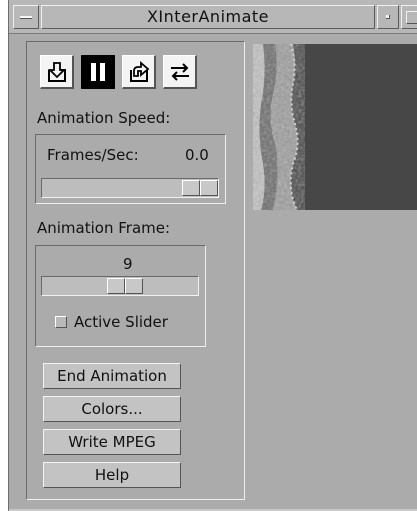 This screenshot has width=417, height=511. Describe the element at coordinates (411, 17) in the screenshot. I see `maximize-icon` at that location.